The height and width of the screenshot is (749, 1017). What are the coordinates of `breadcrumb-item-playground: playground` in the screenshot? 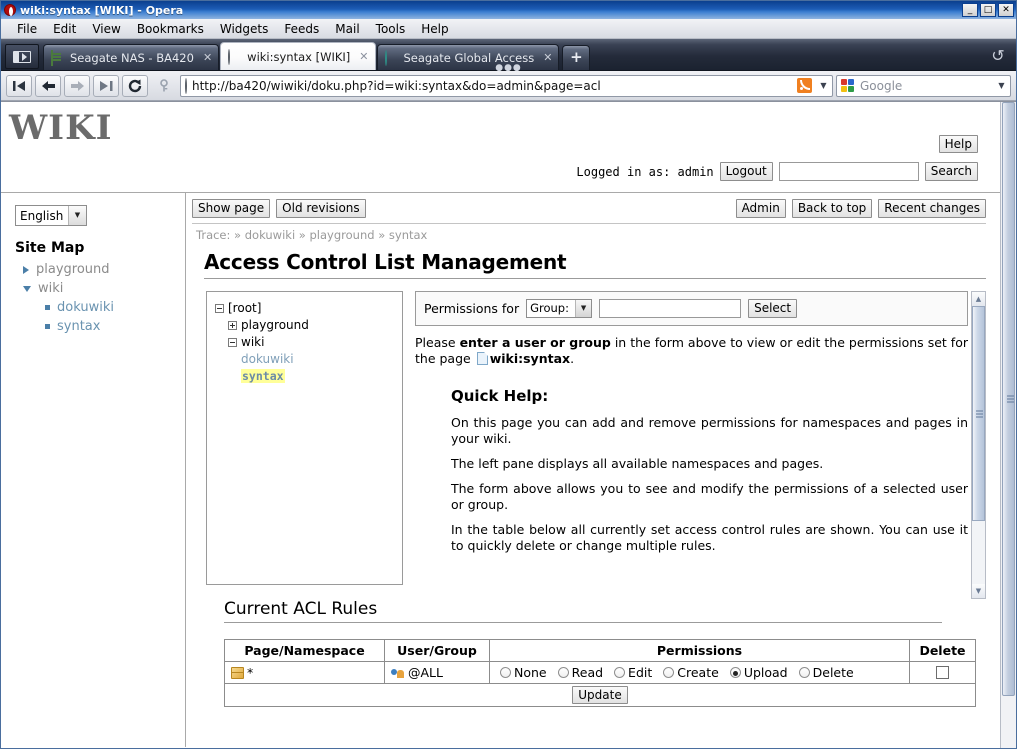 It's located at (342, 235).